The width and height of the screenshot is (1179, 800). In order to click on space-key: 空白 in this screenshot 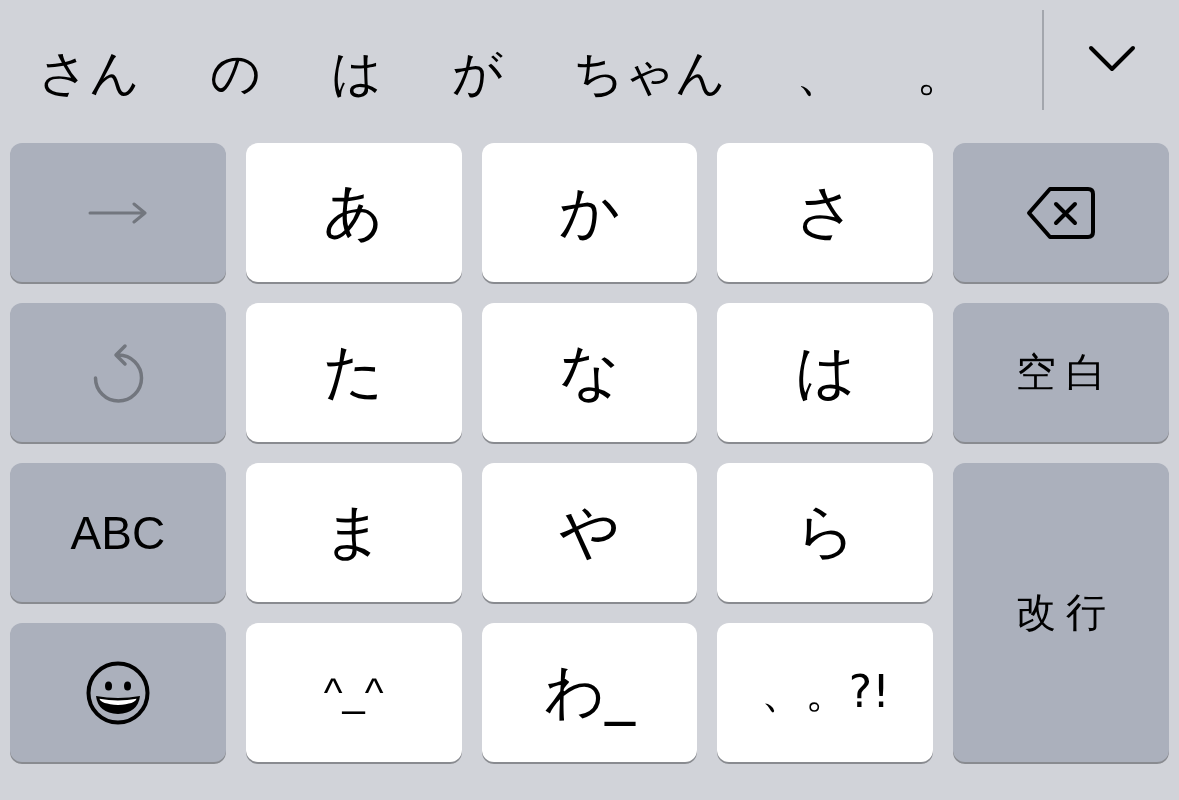, I will do `click(1061, 372)`.